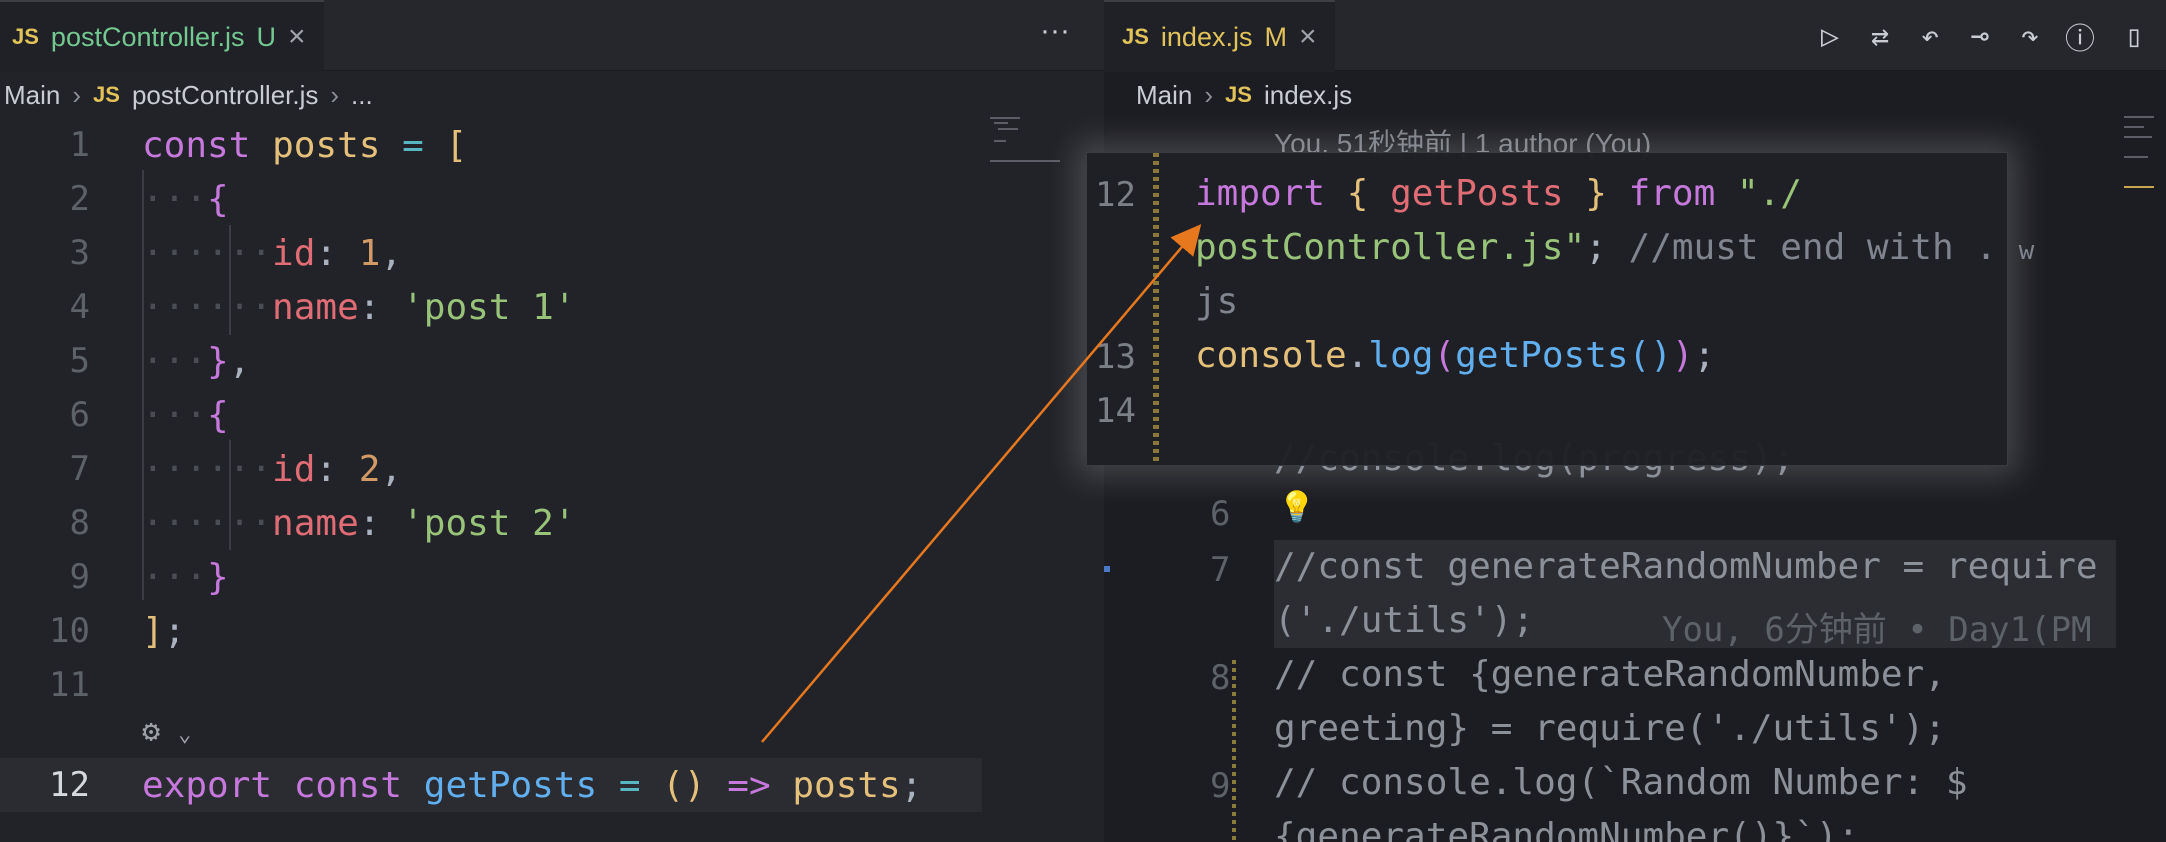 This screenshot has width=2166, height=842. I want to click on annotation-arrow, so click(981, 483).